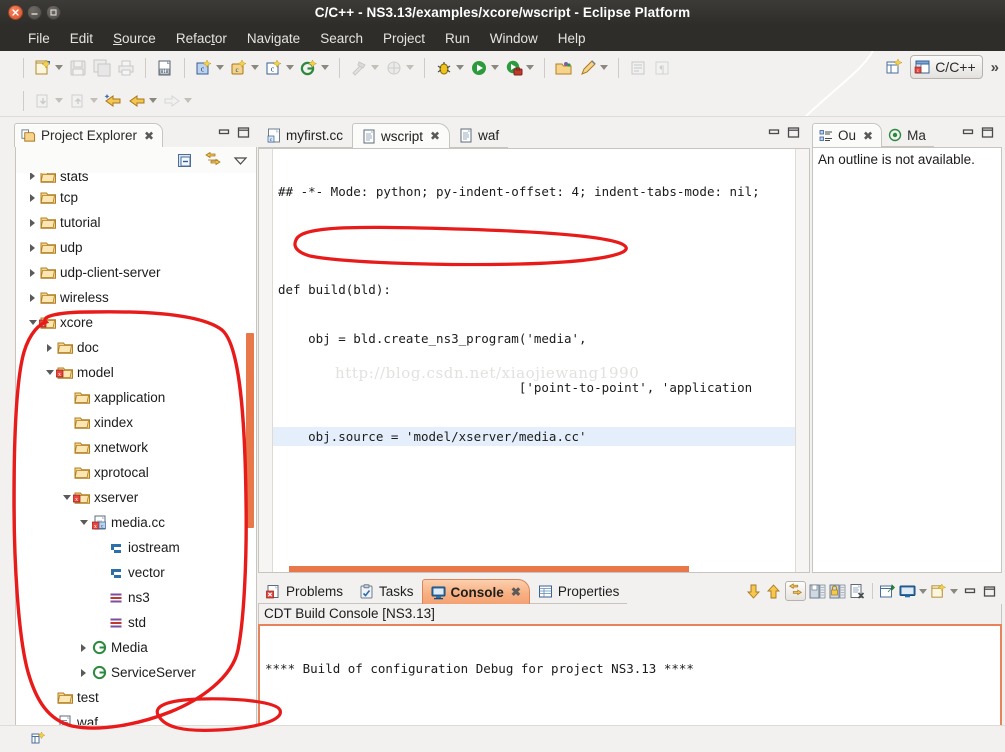  I want to click on tree-item-serviceserver: ServiceServer, so click(136, 672).